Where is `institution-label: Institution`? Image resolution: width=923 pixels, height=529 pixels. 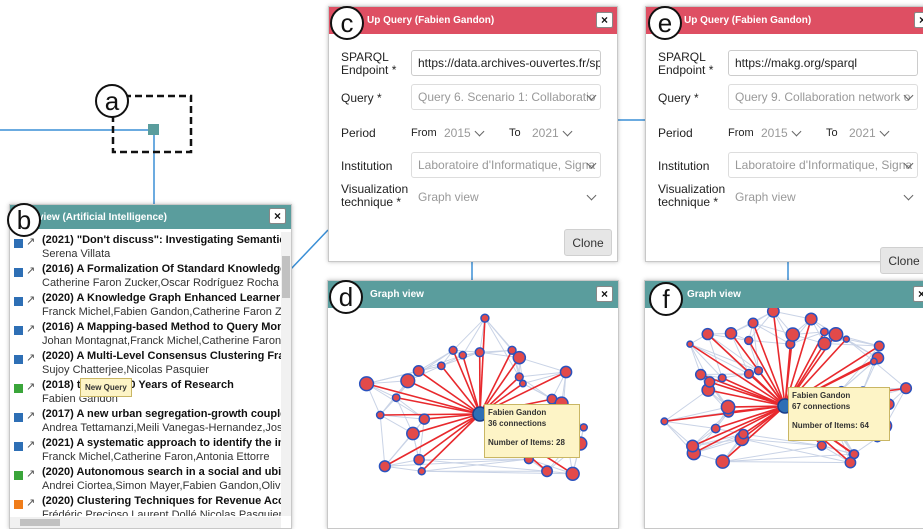 institution-label: Institution is located at coordinates (367, 166).